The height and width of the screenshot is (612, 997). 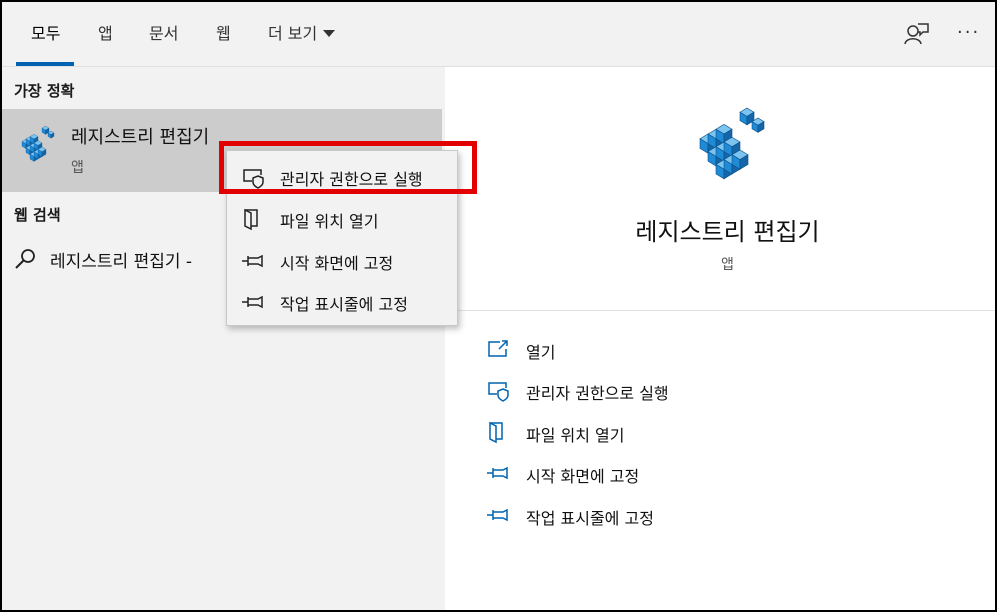 I want to click on best-match-name: 레지스트리 편집기, so click(x=140, y=137).